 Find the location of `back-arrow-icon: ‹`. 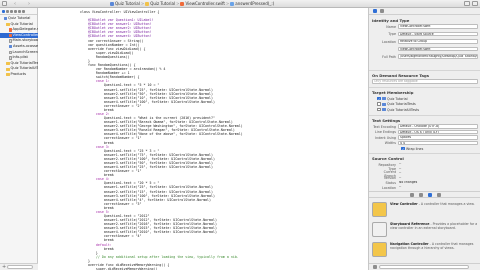

back-arrow-icon: ‹ is located at coordinates (15, 4).